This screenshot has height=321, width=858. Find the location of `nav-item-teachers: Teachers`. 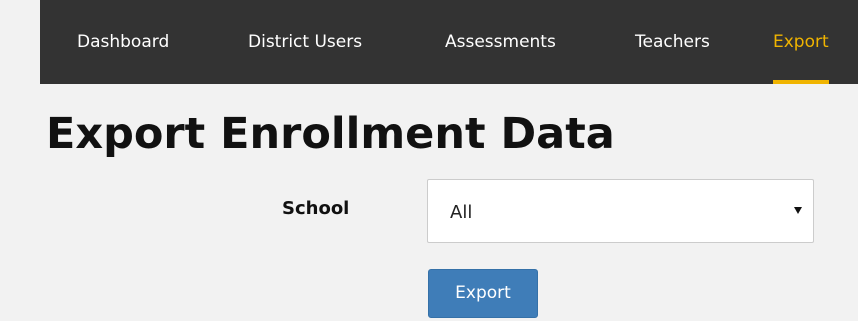

nav-item-teachers: Teachers is located at coordinates (672, 42).